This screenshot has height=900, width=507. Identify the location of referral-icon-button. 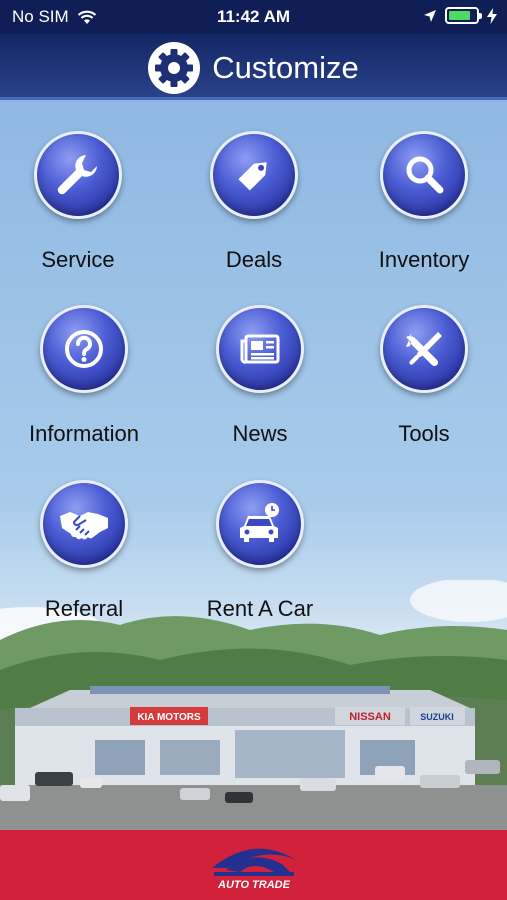
(84, 524).